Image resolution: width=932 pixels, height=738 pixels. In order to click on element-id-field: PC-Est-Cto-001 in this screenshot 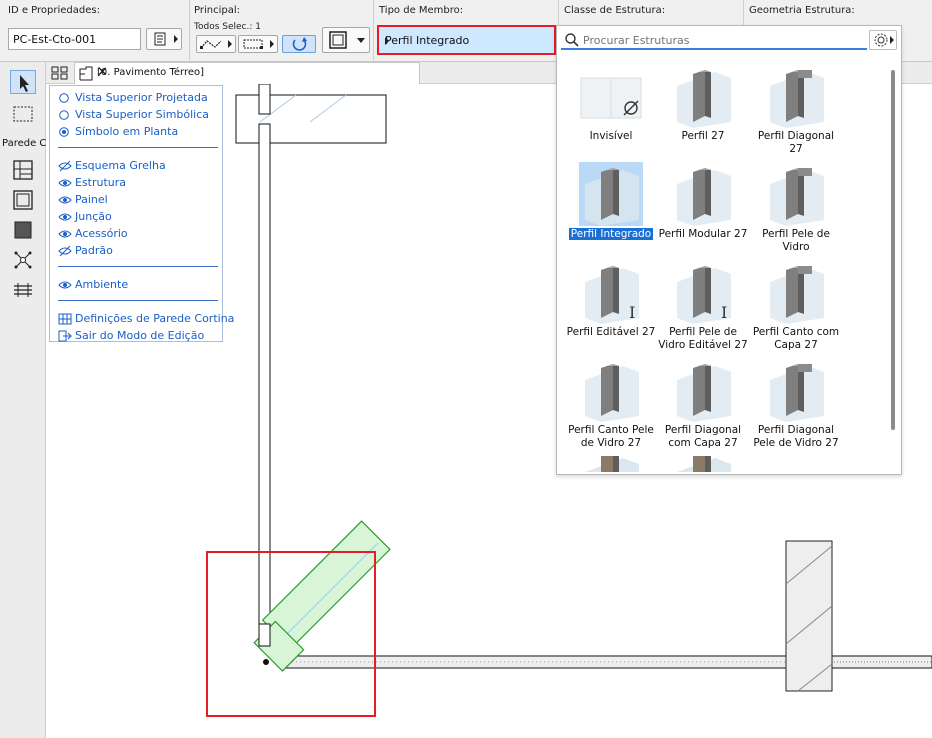, I will do `click(74, 39)`.